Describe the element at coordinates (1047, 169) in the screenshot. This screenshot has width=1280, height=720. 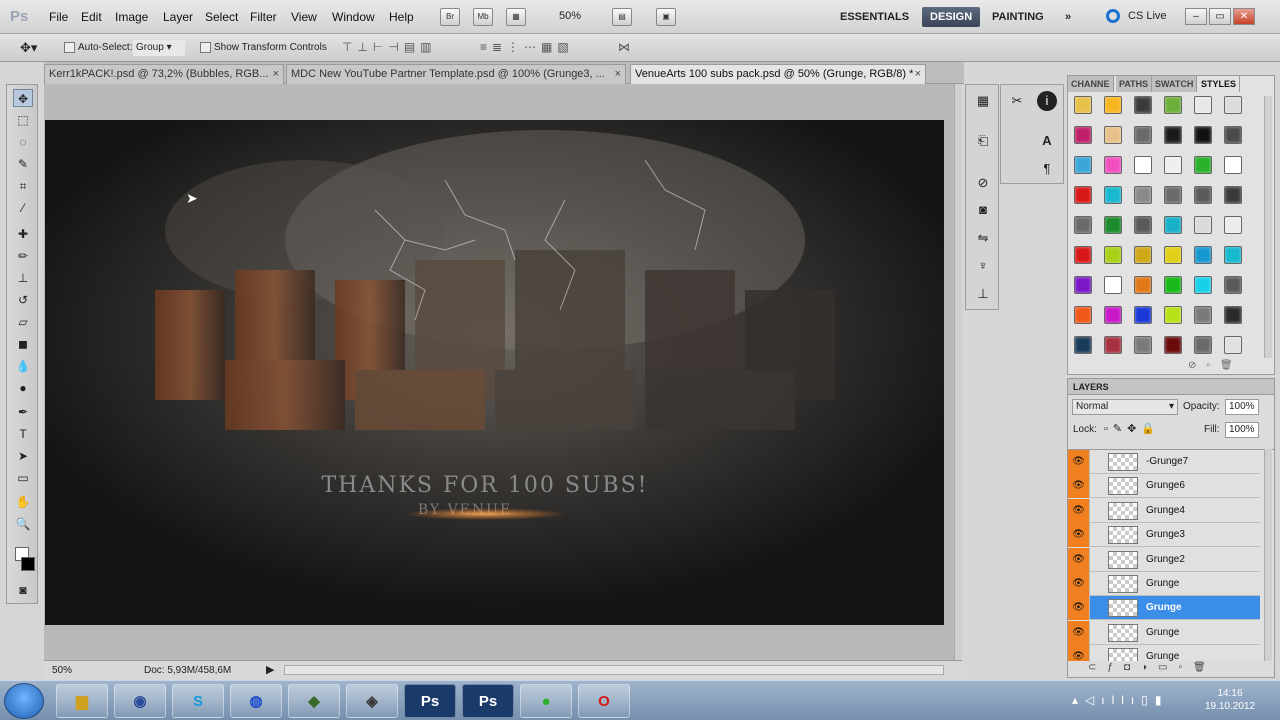
I see `paragraph-panel-icon: ¶` at that location.